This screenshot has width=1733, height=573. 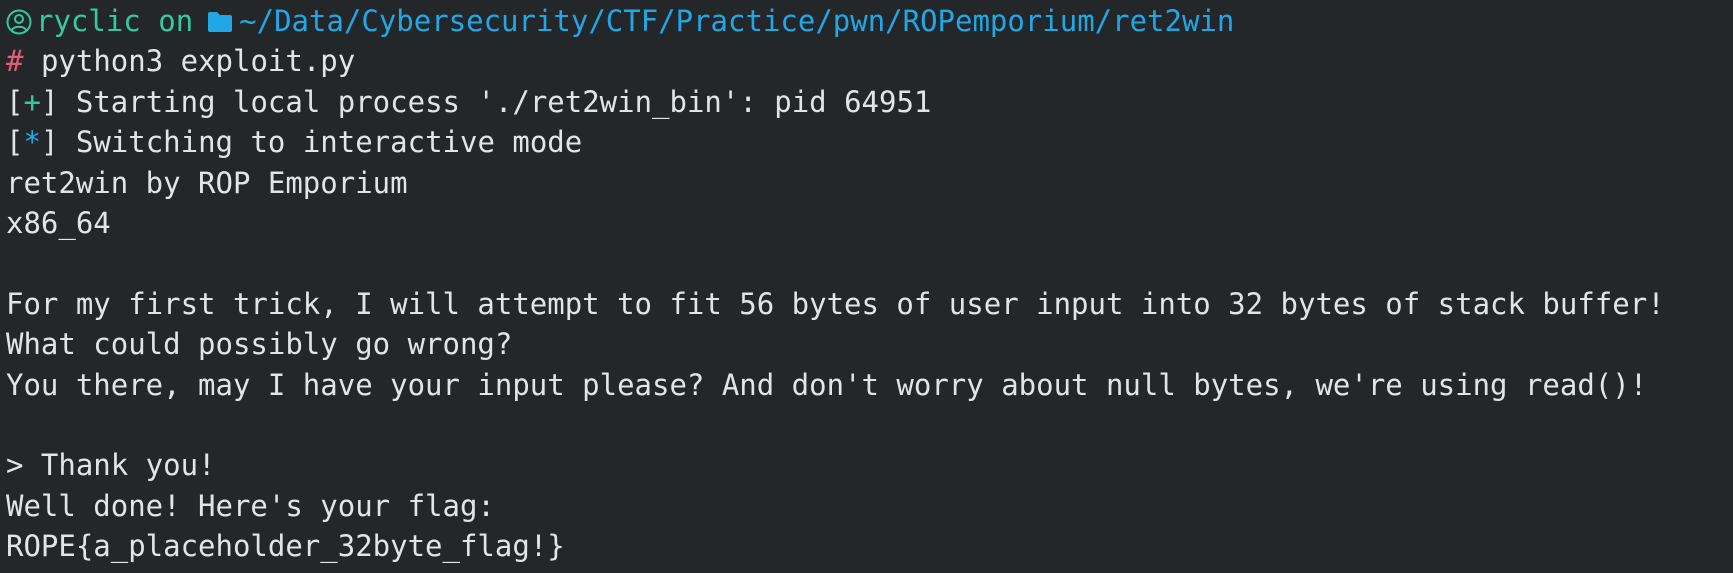 What do you see at coordinates (329, 142) in the screenshot?
I see `status-text-interactive: Switching to interactive mode` at bounding box center [329, 142].